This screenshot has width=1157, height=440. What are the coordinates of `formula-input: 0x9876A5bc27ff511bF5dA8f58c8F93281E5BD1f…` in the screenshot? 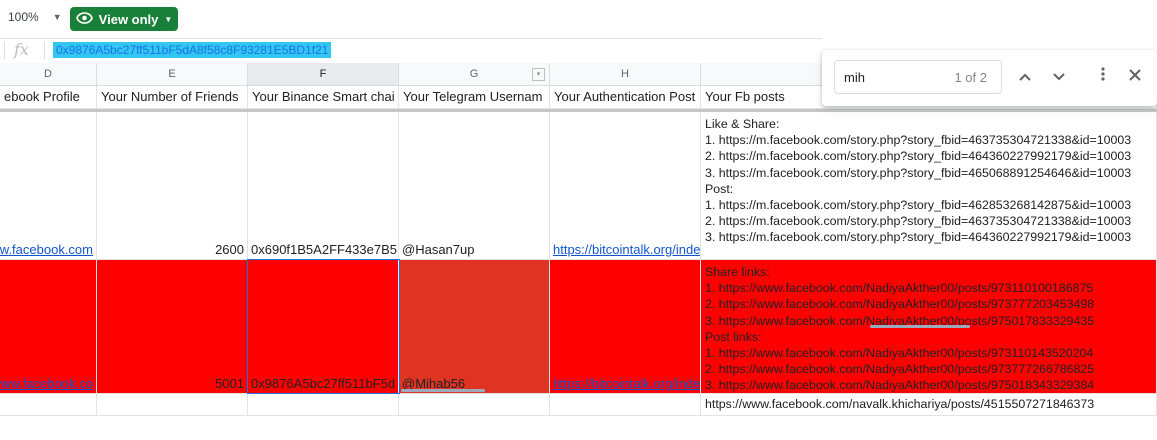 It's located at (192, 50).